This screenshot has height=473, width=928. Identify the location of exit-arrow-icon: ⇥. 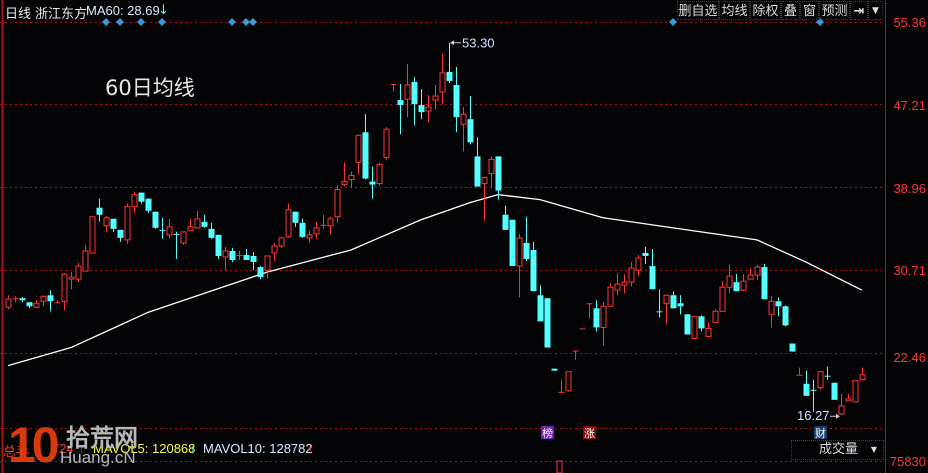
(859, 10).